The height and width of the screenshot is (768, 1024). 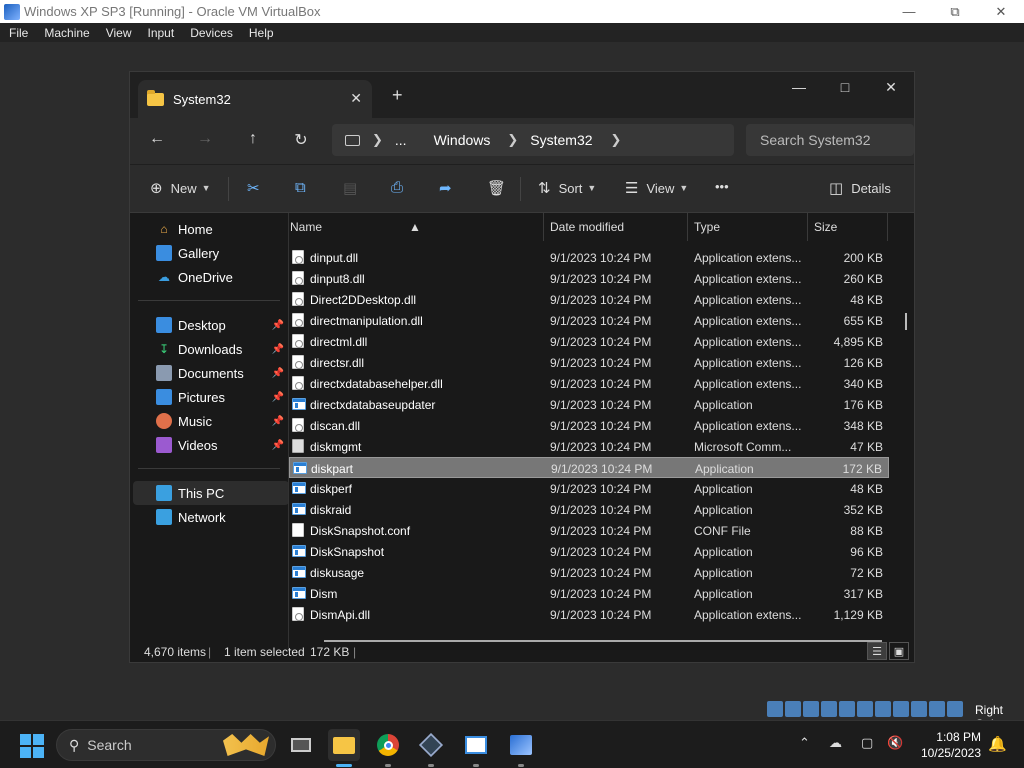 What do you see at coordinates (1001, 11) in the screenshot?
I see `close-button: ✕` at bounding box center [1001, 11].